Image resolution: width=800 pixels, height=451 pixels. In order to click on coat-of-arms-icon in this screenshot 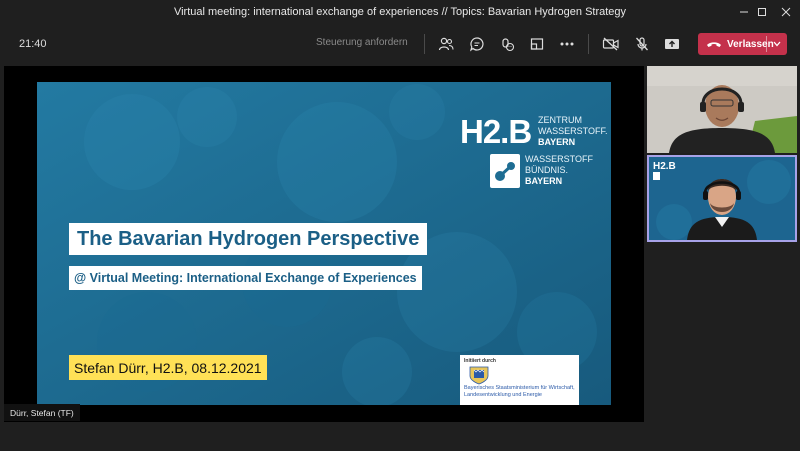, I will do `click(479, 375)`.